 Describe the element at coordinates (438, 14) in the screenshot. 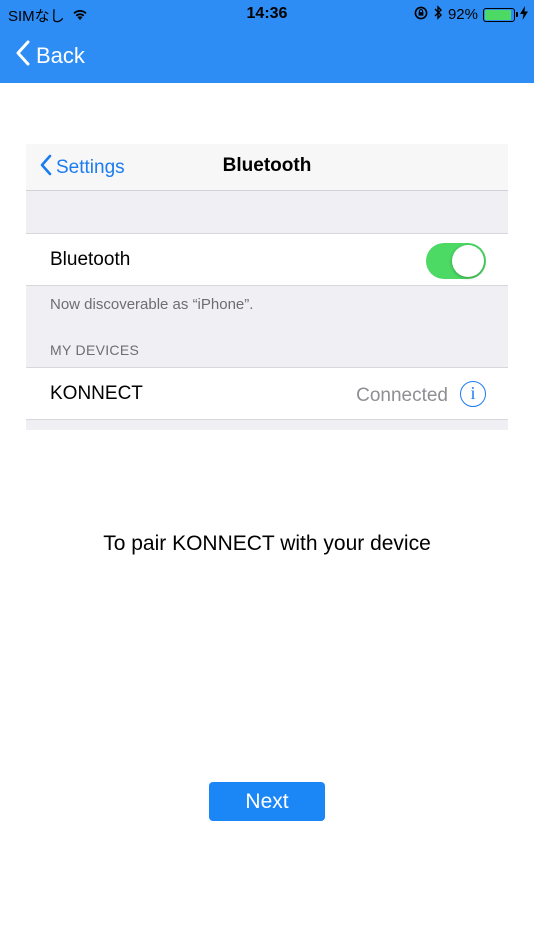

I see `bluetooth-icon` at that location.